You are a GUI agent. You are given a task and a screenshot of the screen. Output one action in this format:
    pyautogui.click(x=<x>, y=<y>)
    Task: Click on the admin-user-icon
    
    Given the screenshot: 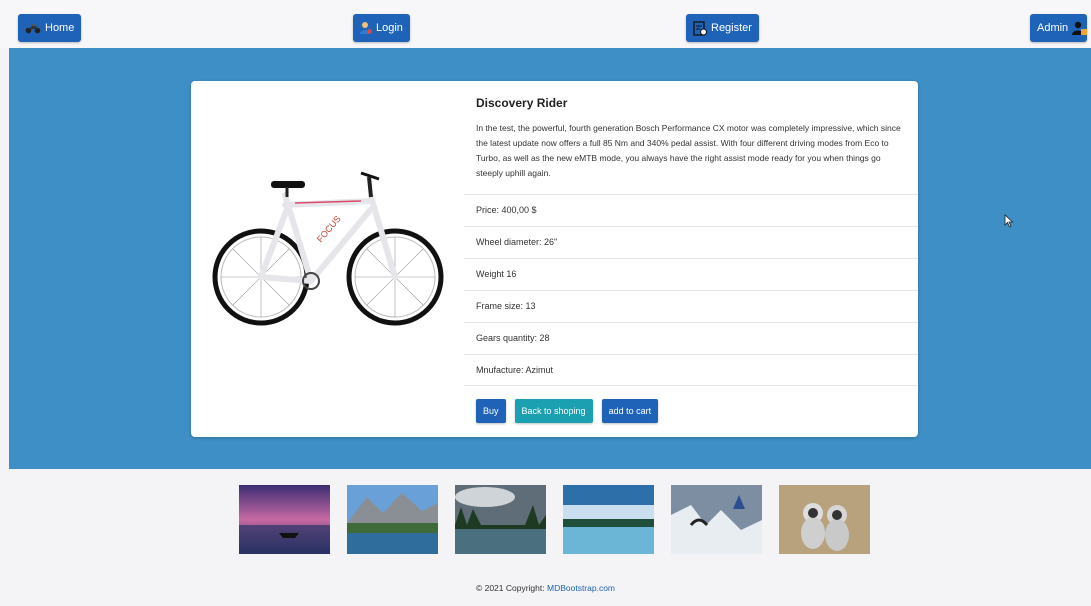 What is the action you would take?
    pyautogui.click(x=1080, y=28)
    